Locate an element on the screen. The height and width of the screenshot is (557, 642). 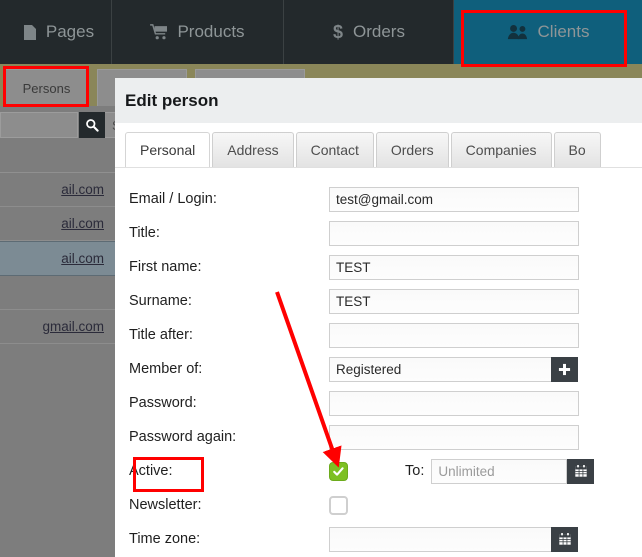
label-active-to: To: is located at coordinates (415, 471).